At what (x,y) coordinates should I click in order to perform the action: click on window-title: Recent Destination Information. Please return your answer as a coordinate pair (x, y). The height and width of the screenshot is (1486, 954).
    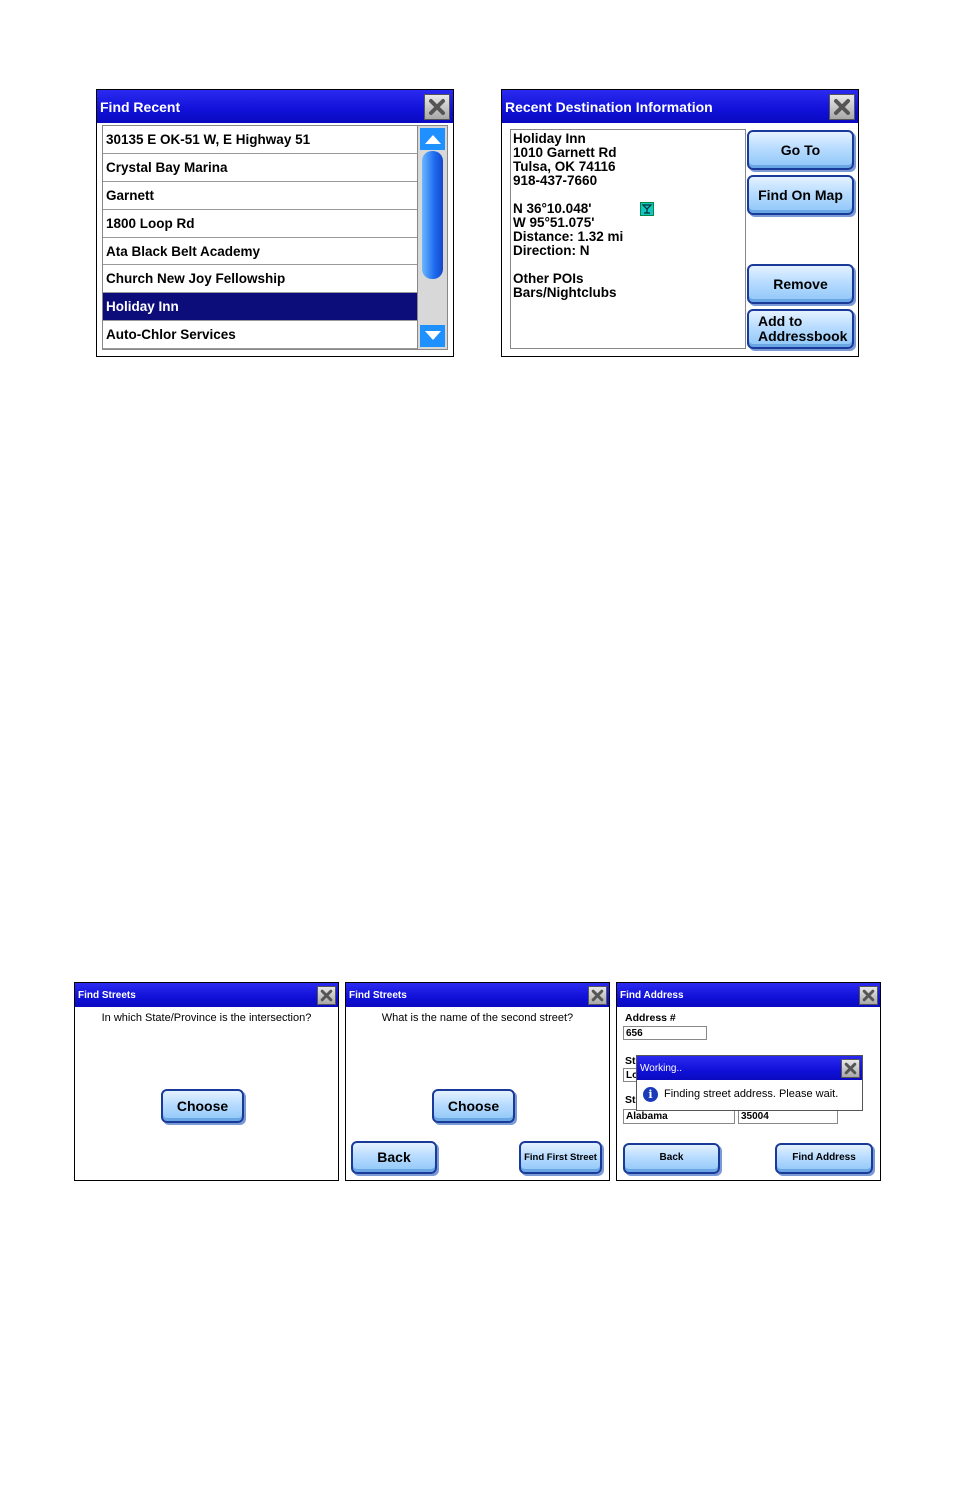
    Looking at the image, I should click on (609, 107).